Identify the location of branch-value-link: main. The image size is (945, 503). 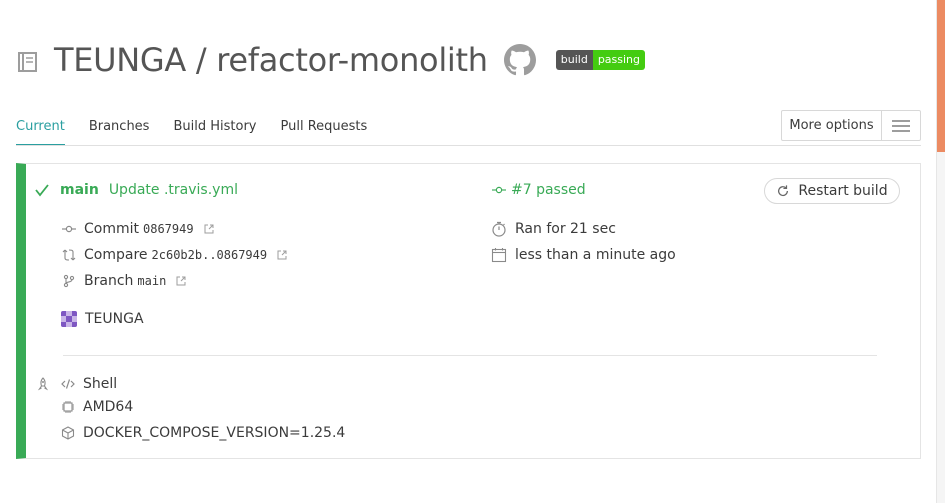
(151, 281).